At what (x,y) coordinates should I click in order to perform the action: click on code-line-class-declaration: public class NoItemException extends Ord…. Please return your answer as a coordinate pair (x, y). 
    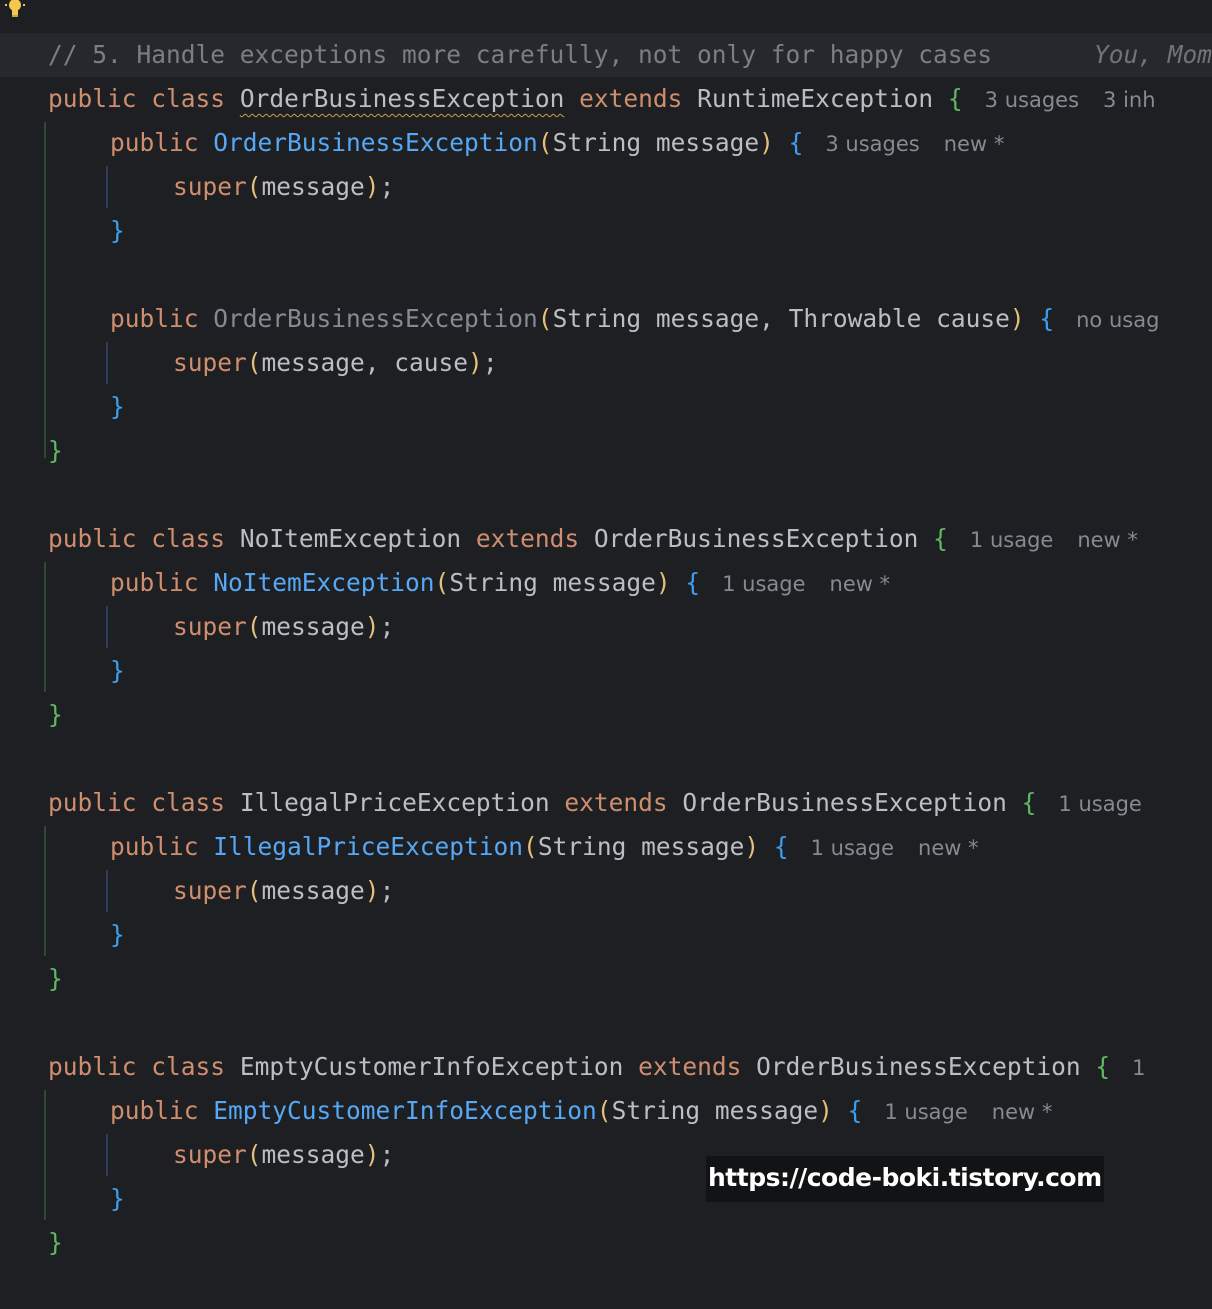
    Looking at the image, I should click on (606, 539).